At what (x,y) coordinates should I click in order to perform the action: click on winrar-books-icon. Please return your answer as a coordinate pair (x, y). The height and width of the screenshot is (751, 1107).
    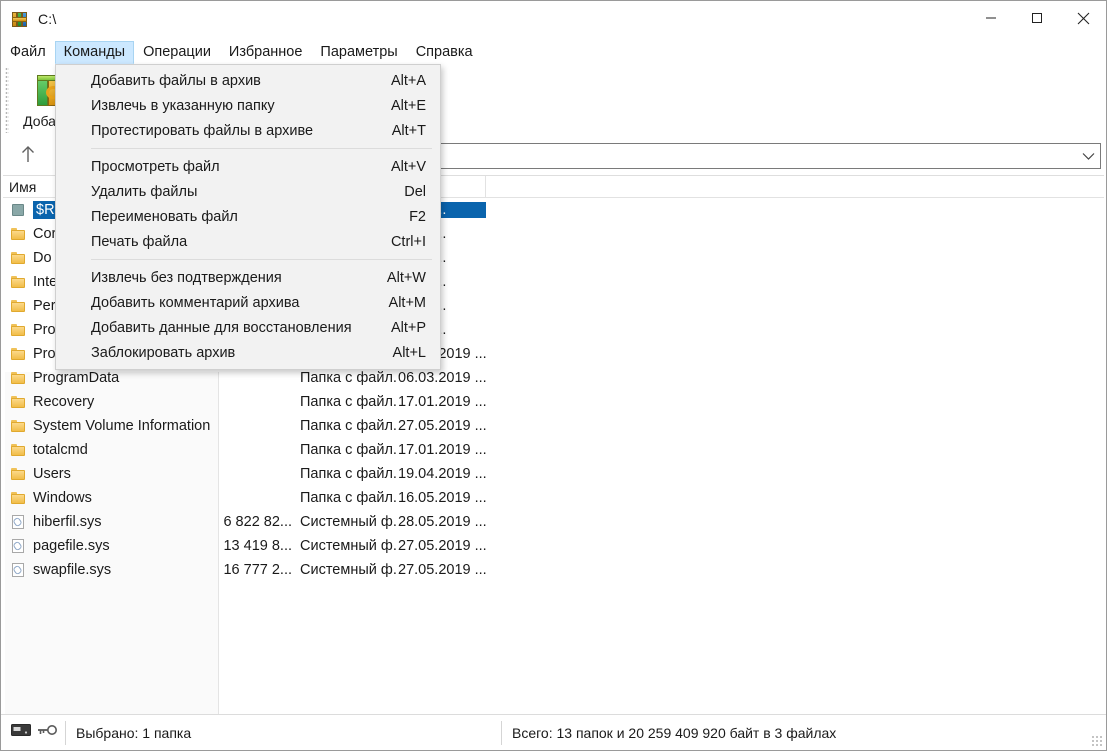
    Looking at the image, I should click on (20, 19).